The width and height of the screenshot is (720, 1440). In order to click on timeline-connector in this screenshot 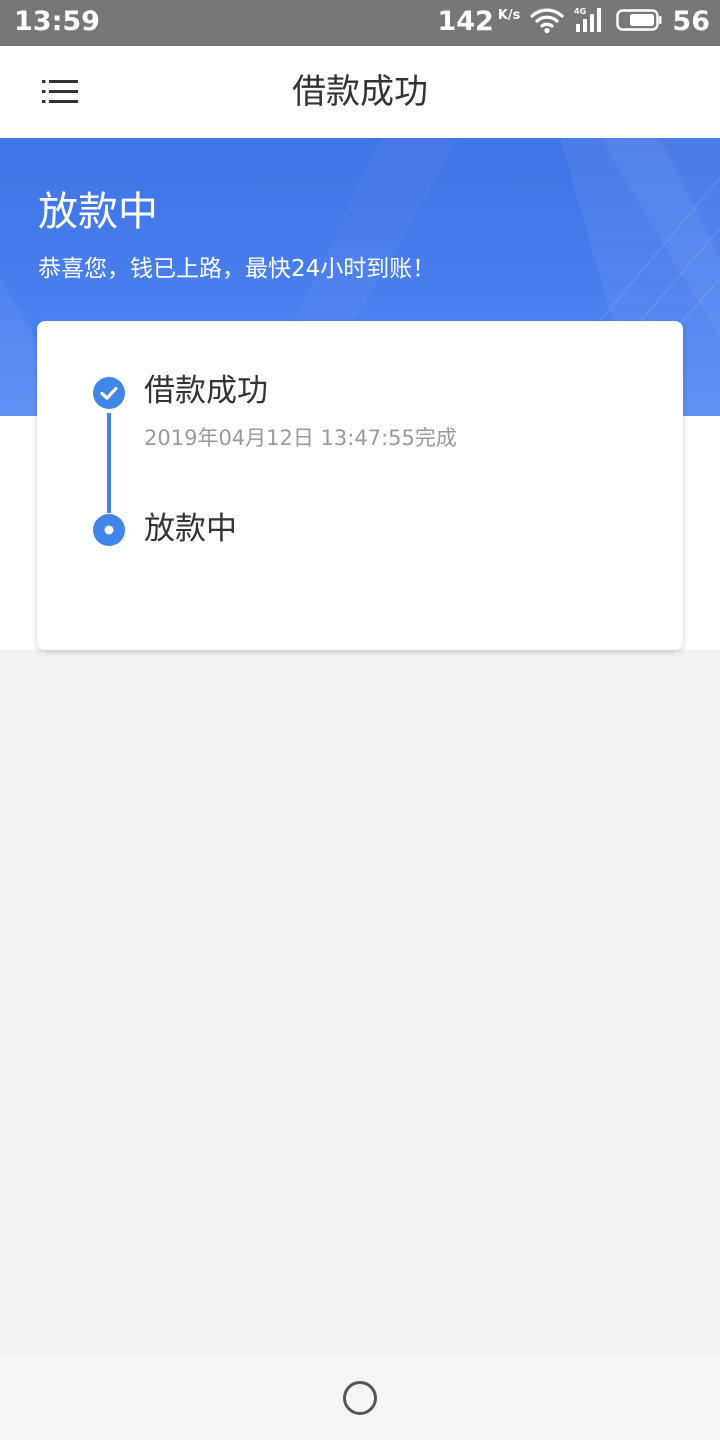, I will do `click(109, 463)`.